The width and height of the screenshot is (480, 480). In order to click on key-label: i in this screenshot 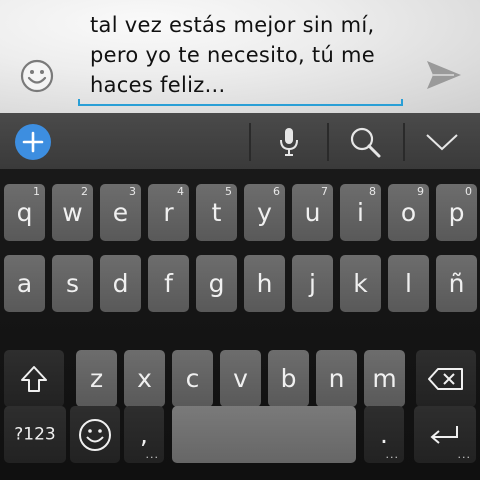, I will do `click(360, 212)`.